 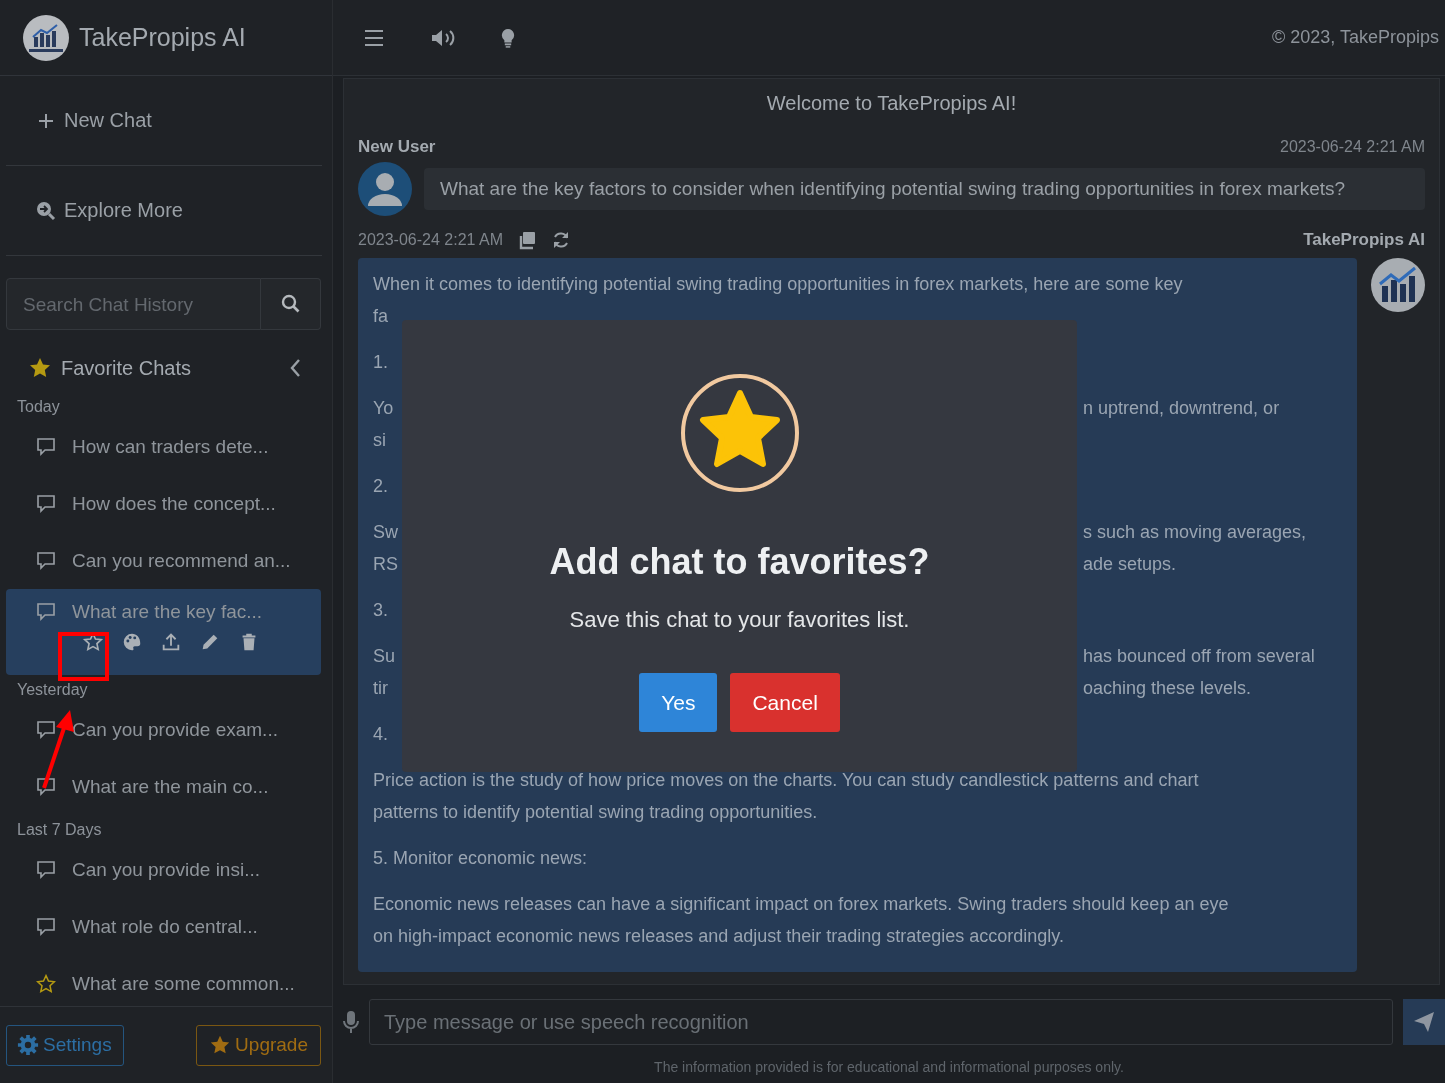 I want to click on chevron-icon, so click(x=295, y=368).